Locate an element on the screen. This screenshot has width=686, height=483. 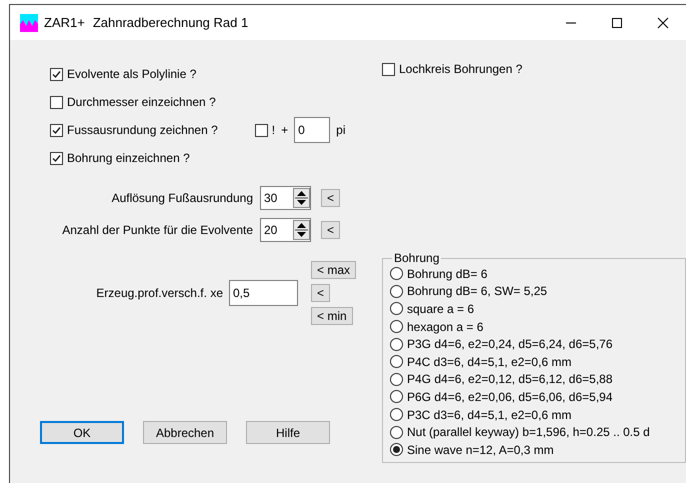
radio-label: Sine wave n=12, A=0,3 mm is located at coordinates (480, 449).